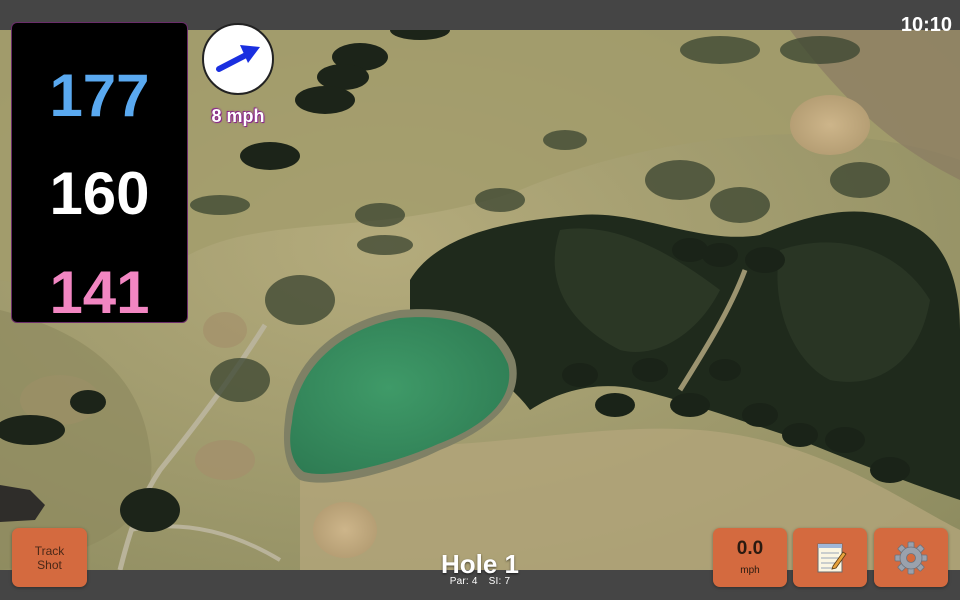 Image resolution: width=960 pixels, height=600 pixels. Describe the element at coordinates (238, 116) in the screenshot. I see `wind-speed: 8 mph` at that location.